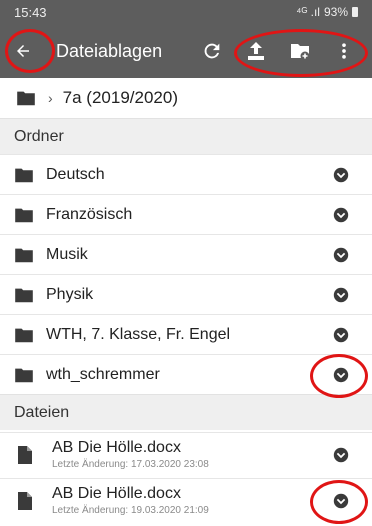 This screenshot has width=372, height=526. Describe the element at coordinates (186, 214) in the screenshot. I see `folder-row: Französisch` at that location.